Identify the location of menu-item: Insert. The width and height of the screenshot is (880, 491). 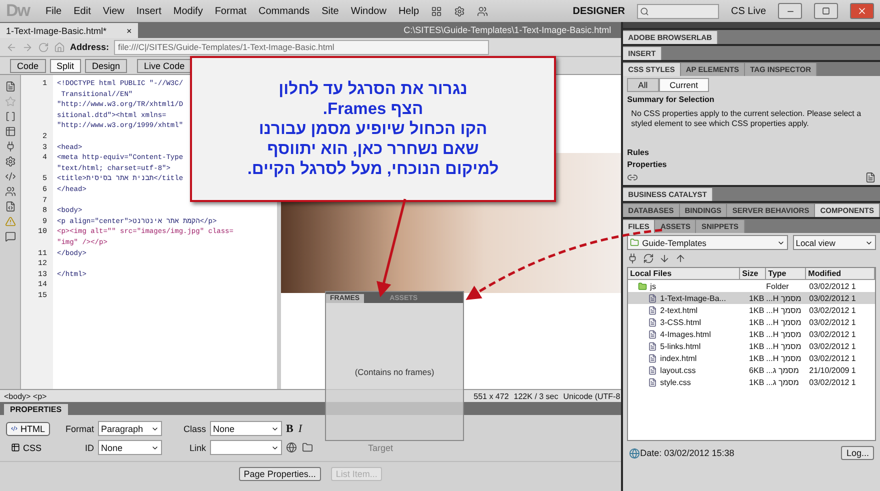
(149, 11).